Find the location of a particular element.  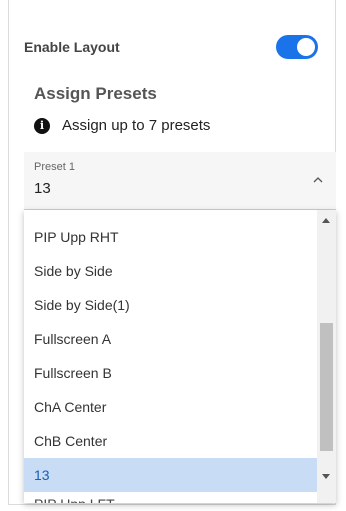

list-item: Fullscreen A is located at coordinates (170, 339).